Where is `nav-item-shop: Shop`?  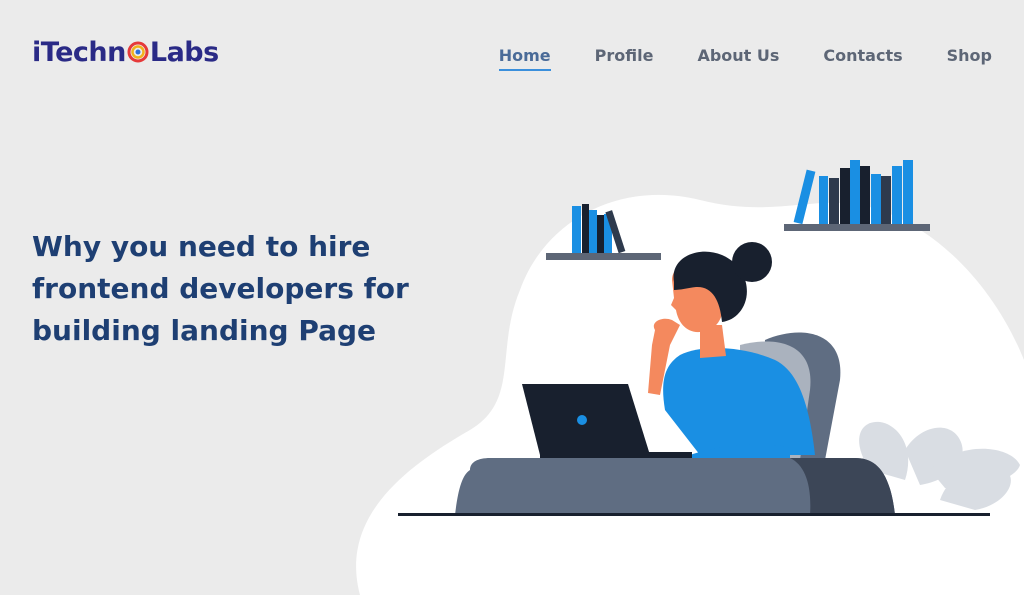
nav-item-shop: Shop is located at coordinates (969, 58).